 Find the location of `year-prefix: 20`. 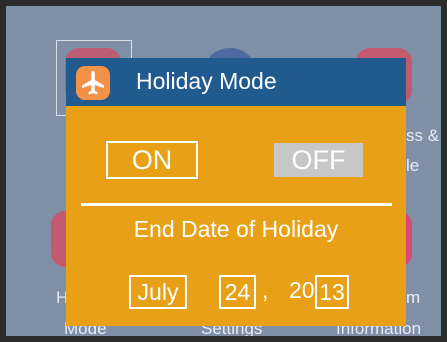

year-prefix: 20 is located at coordinates (302, 290).